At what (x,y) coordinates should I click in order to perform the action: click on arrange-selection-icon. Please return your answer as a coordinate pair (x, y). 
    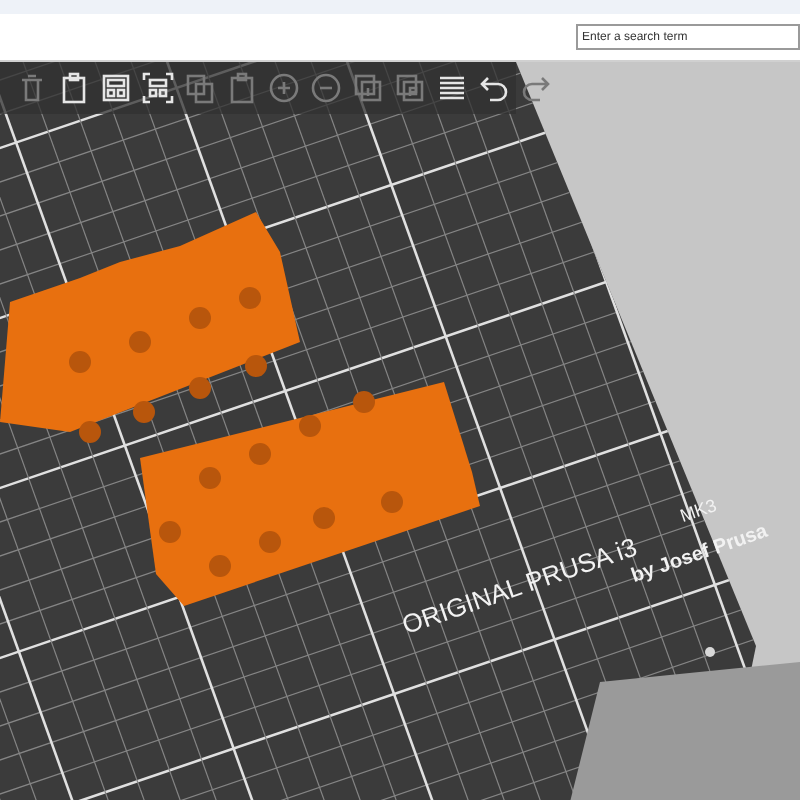
    Looking at the image, I should click on (158, 88).